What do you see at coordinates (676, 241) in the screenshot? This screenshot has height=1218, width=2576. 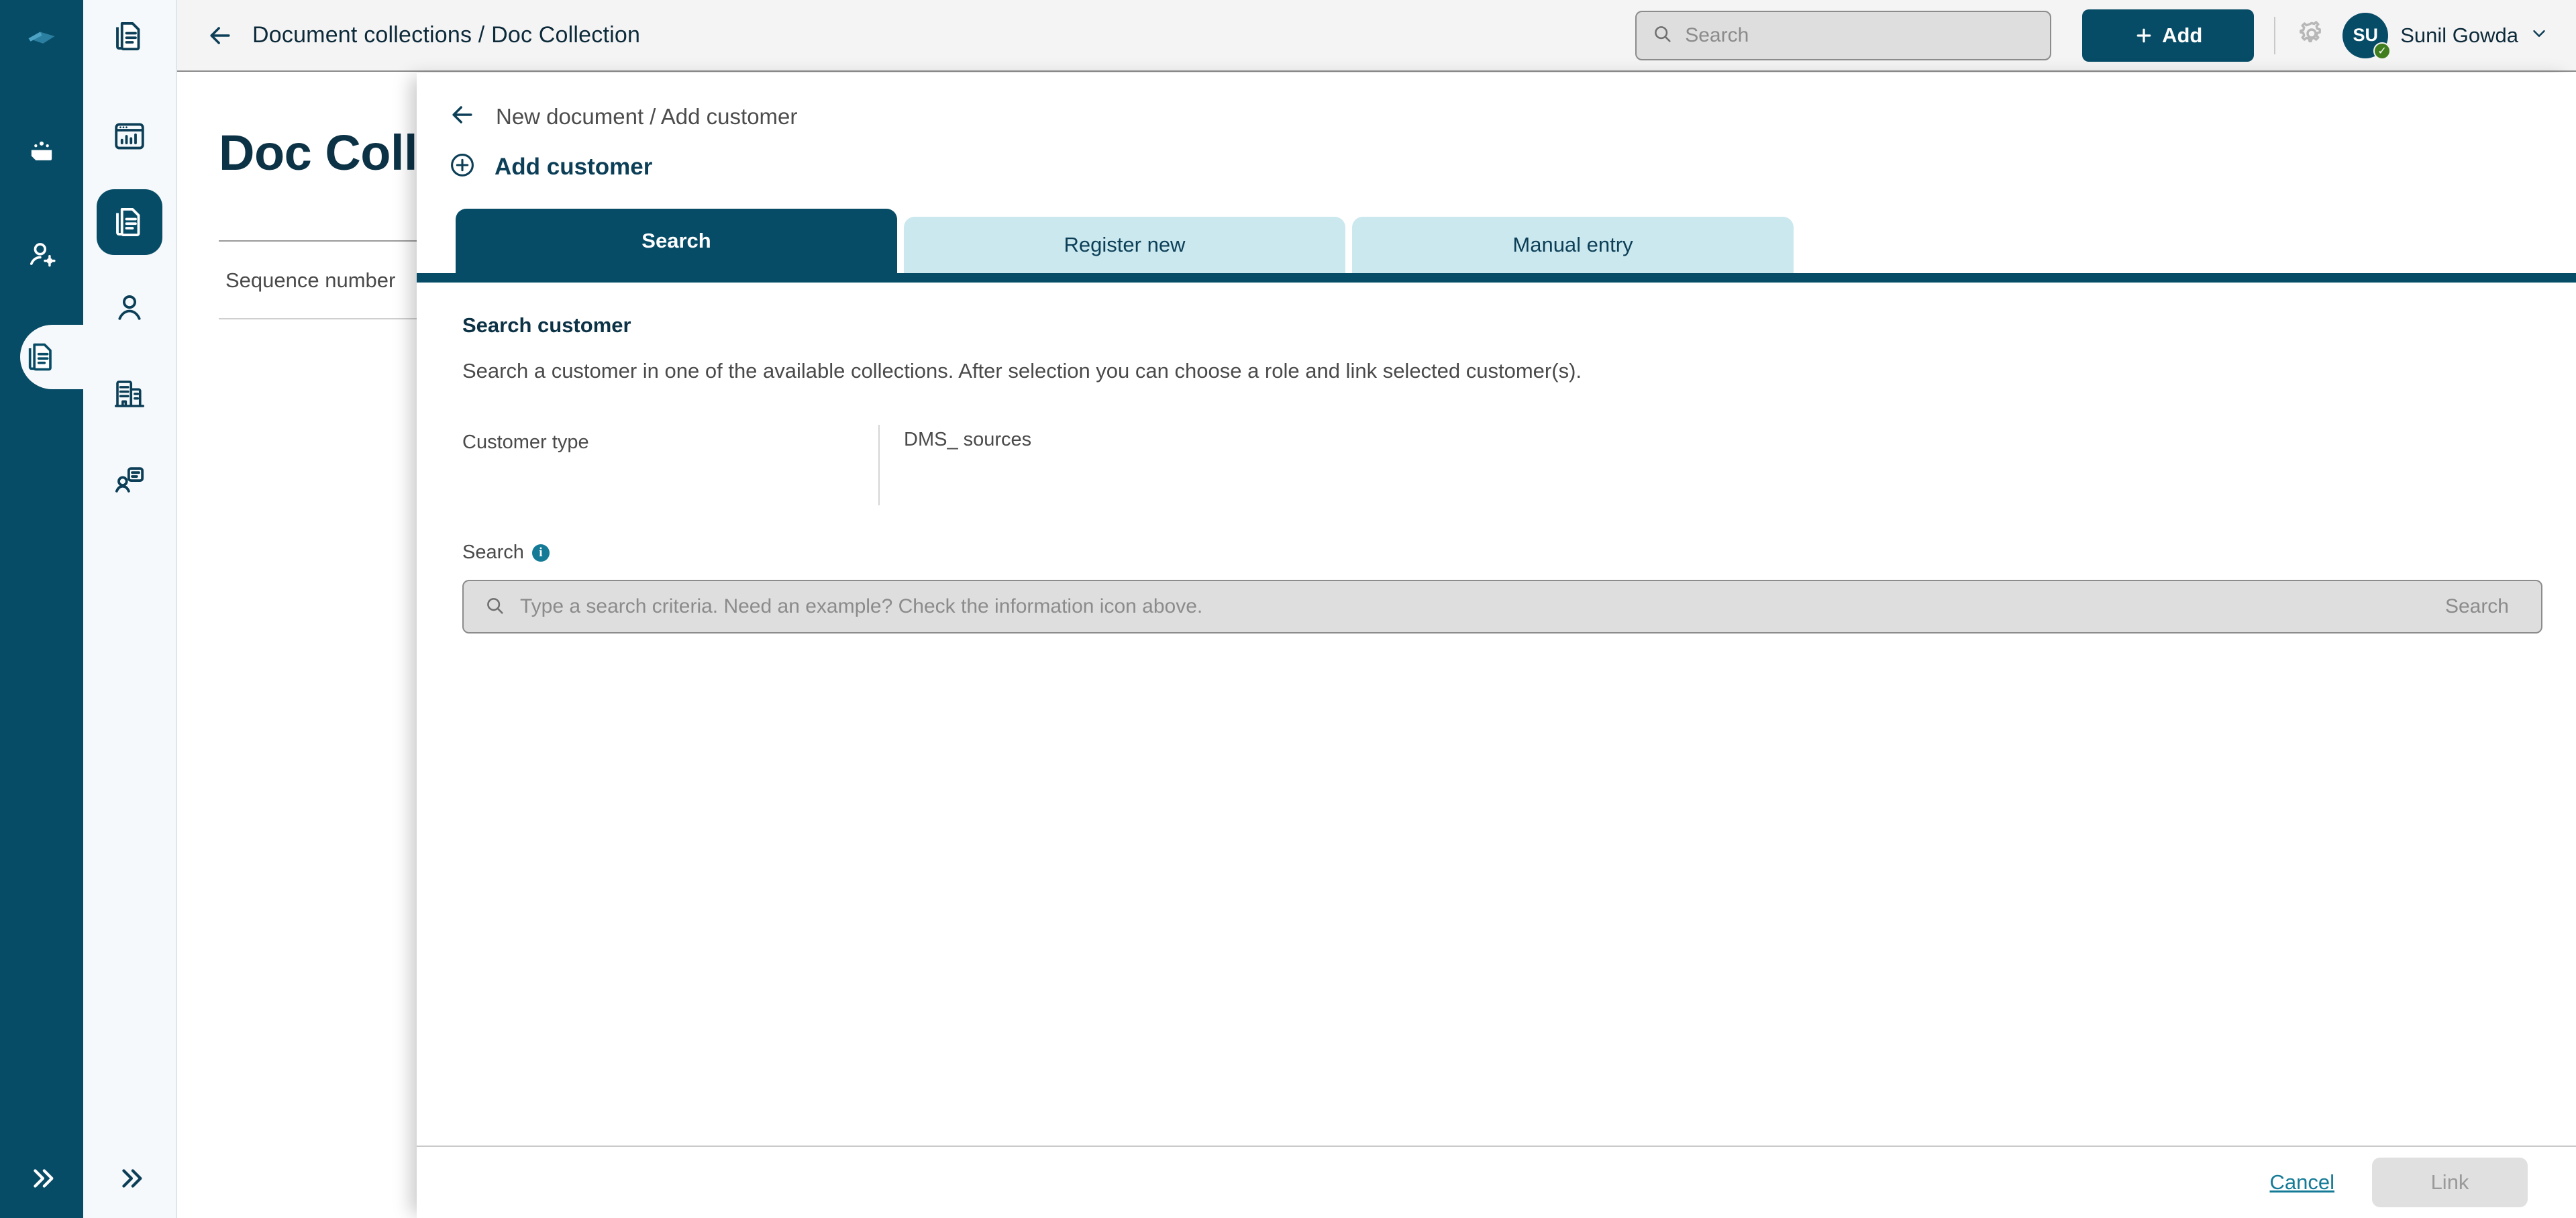 I see `tab-search: Search` at bounding box center [676, 241].